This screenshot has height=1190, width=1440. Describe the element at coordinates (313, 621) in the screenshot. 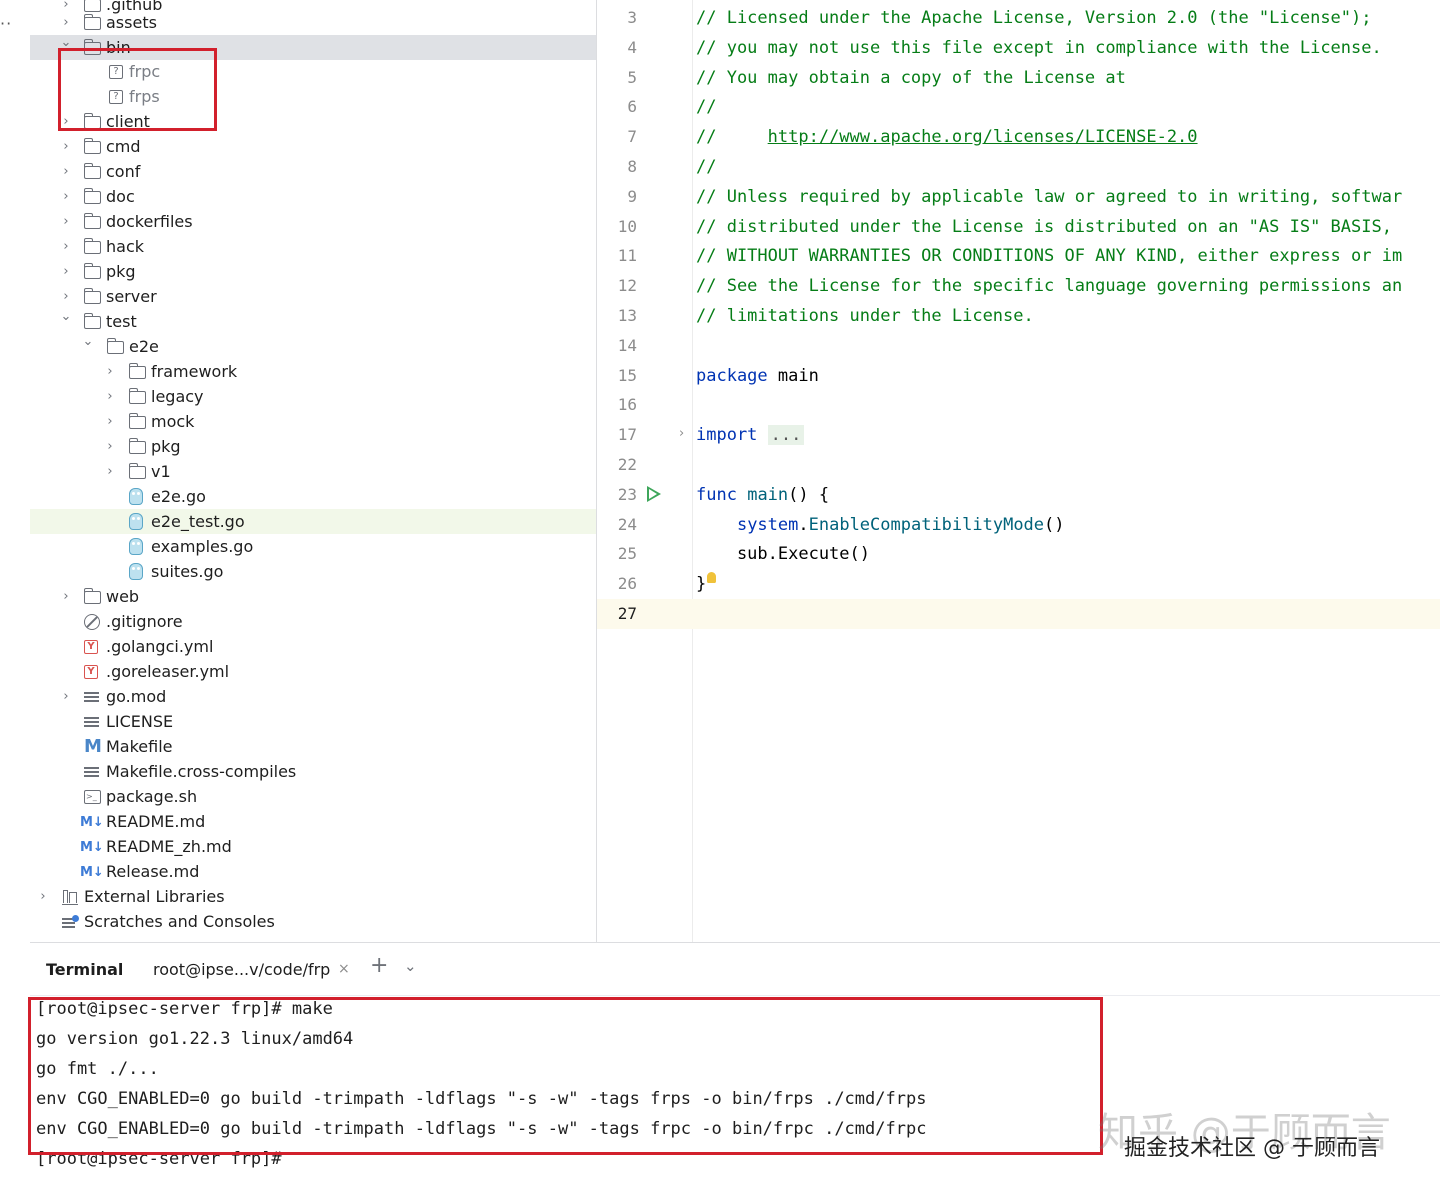

I see `tree-item: .gitignore` at that location.